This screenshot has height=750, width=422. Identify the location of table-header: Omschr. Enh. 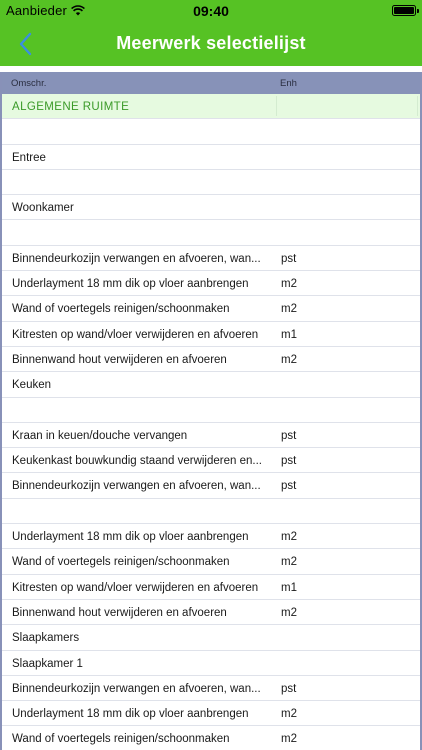
(211, 83).